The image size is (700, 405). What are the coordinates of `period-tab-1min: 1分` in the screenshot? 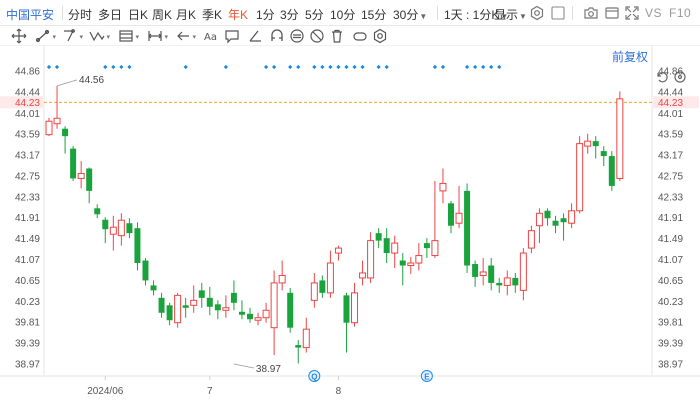 It's located at (265, 14).